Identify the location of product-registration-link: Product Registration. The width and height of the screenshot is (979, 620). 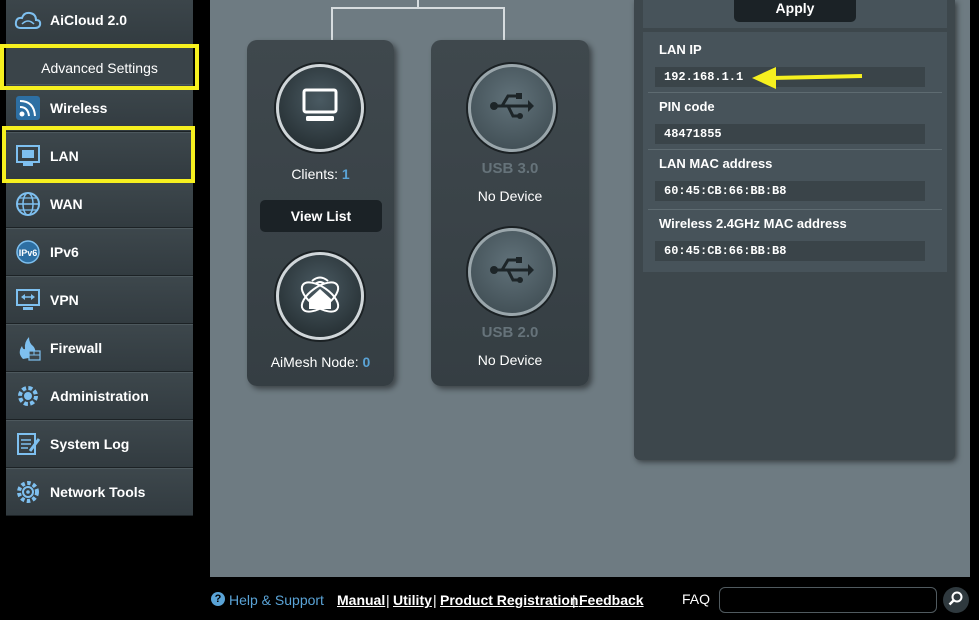
(509, 600).